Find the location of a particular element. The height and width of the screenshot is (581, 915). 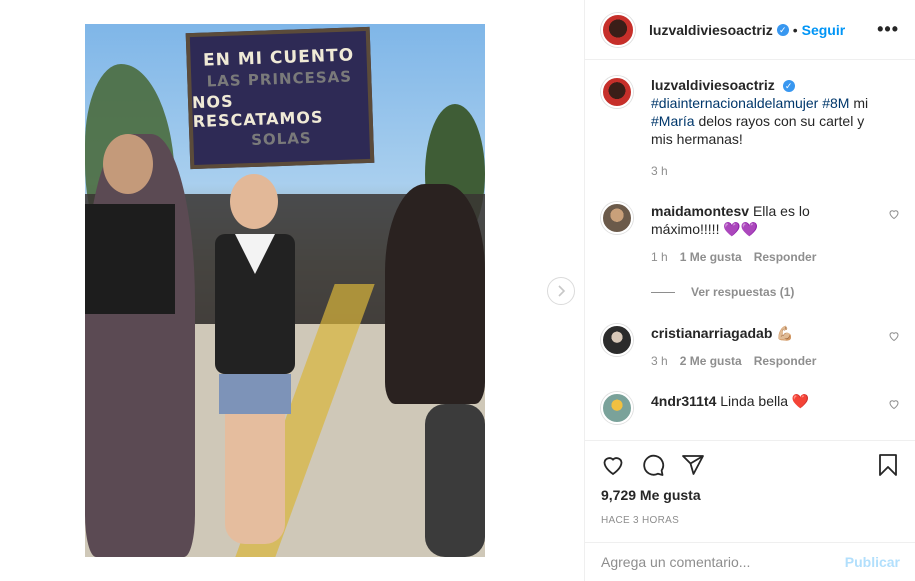

add-comment-bar: Publicar is located at coordinates (750, 561).